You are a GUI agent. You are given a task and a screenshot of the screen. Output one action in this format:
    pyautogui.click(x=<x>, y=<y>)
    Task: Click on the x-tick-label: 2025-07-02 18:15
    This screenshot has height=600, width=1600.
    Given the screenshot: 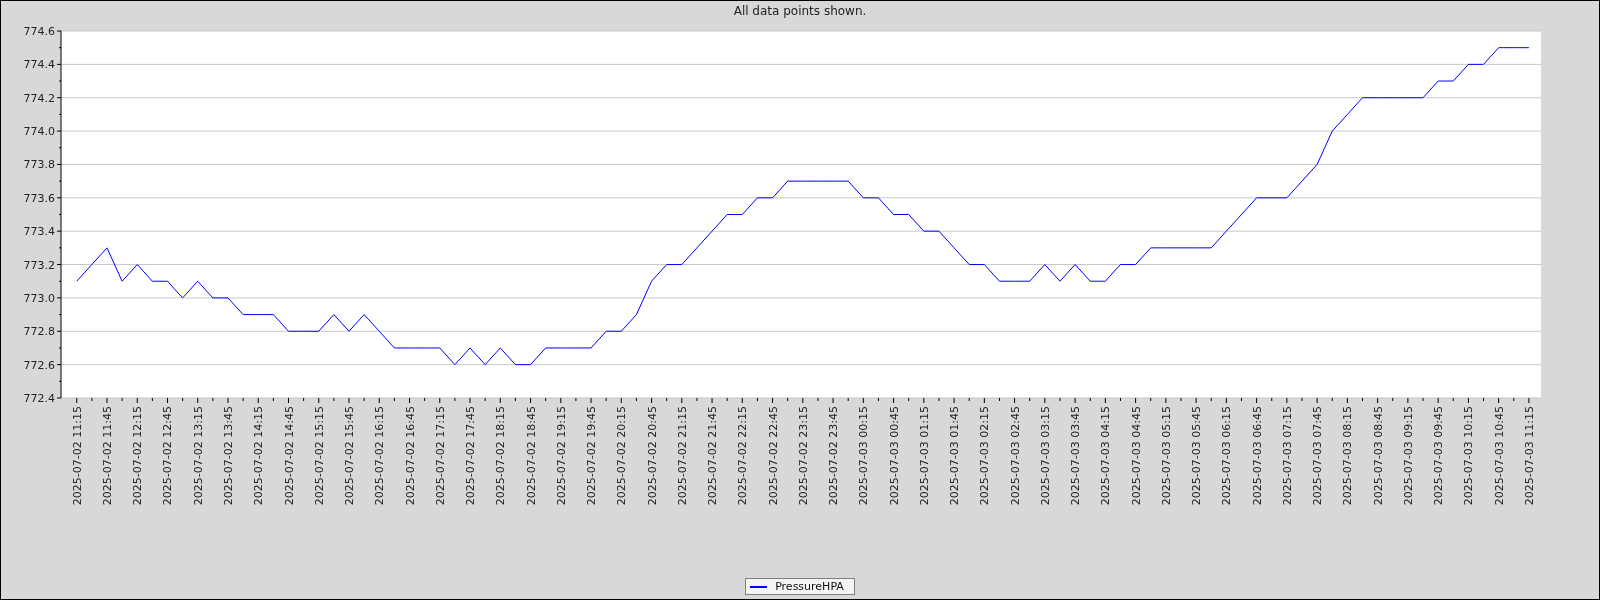 What is the action you would take?
    pyautogui.click(x=501, y=456)
    